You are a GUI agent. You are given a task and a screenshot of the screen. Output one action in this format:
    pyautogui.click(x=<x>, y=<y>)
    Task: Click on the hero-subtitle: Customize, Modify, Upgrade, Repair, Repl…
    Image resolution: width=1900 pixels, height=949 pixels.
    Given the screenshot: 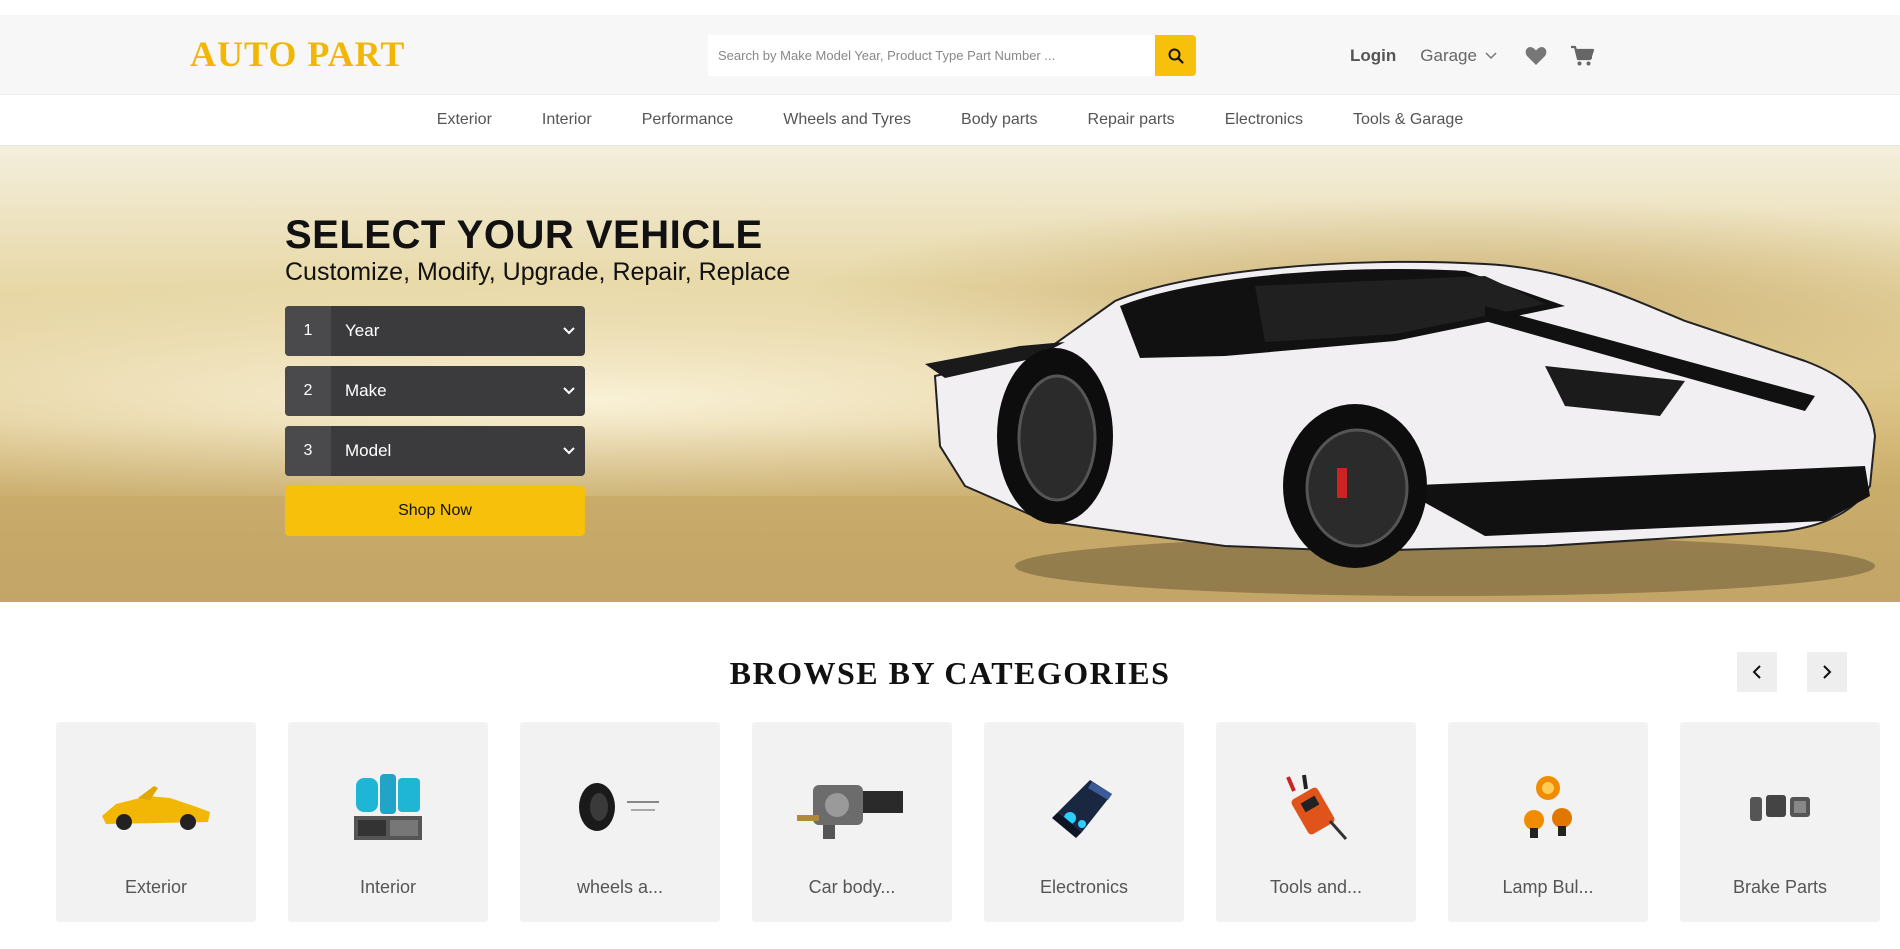 What is the action you would take?
    pyautogui.click(x=538, y=272)
    